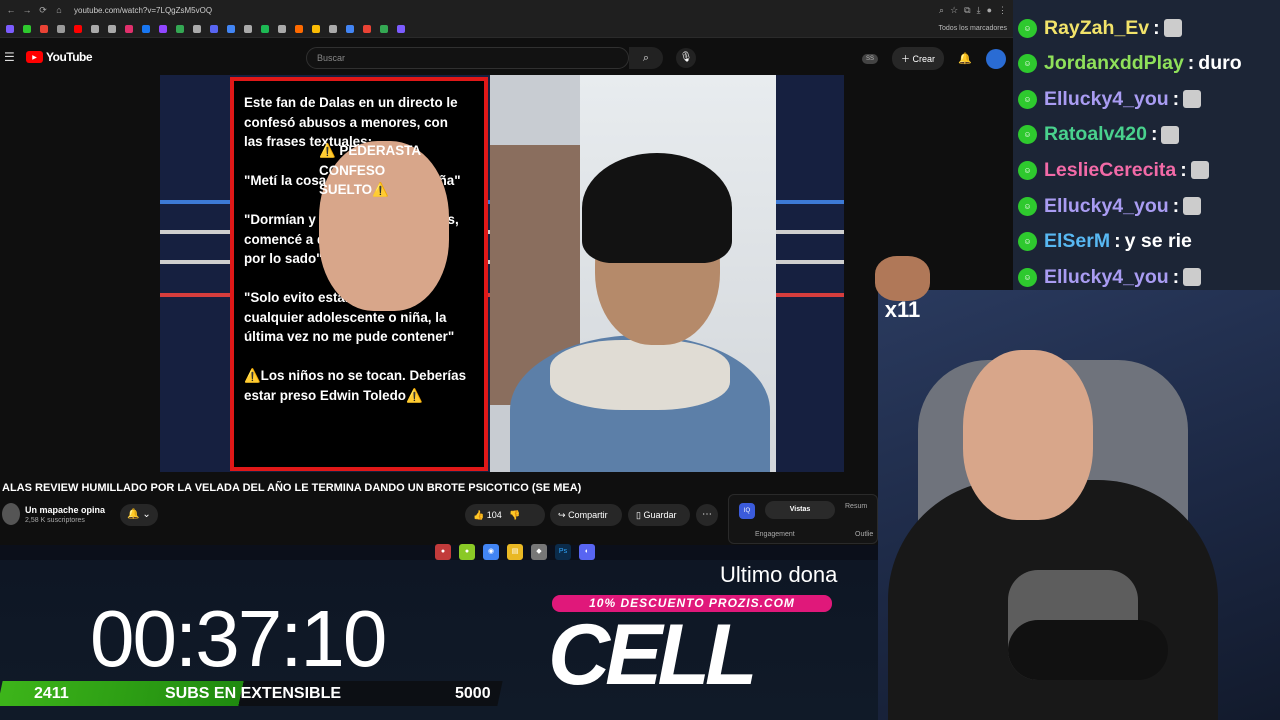 The image size is (1280, 720). What do you see at coordinates (27, 10) in the screenshot?
I see `forward-icon: →` at bounding box center [27, 10].